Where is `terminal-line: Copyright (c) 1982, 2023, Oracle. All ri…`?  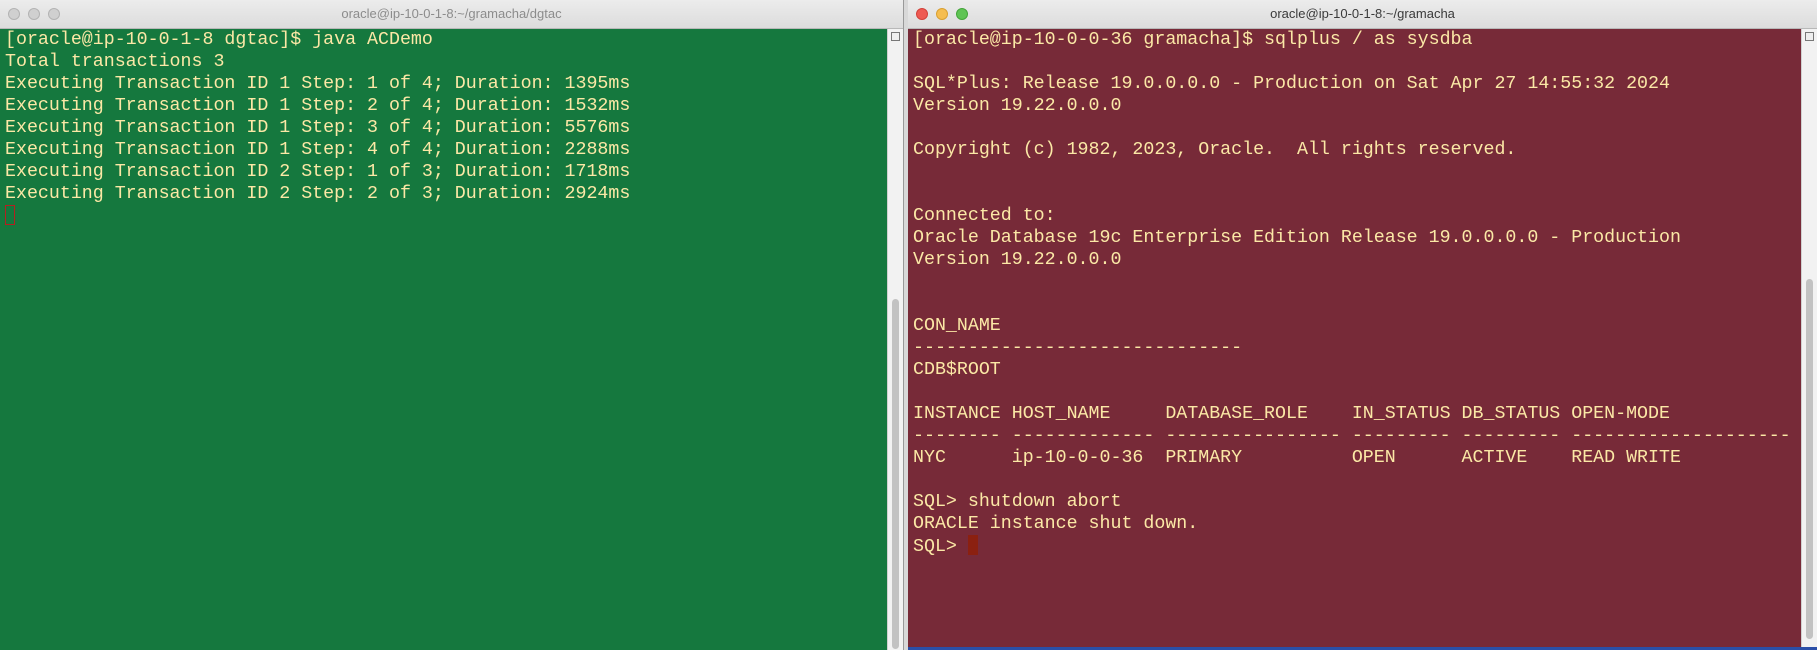 terminal-line: Copyright (c) 1982, 2023, Oracle. All ri… is located at coordinates (1215, 150).